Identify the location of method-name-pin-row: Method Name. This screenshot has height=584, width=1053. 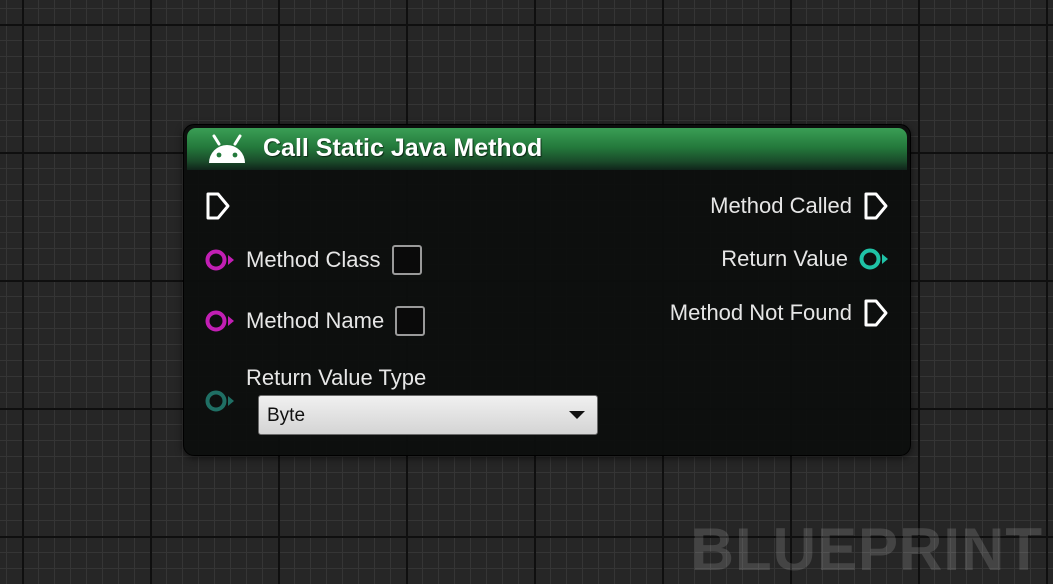
(315, 321).